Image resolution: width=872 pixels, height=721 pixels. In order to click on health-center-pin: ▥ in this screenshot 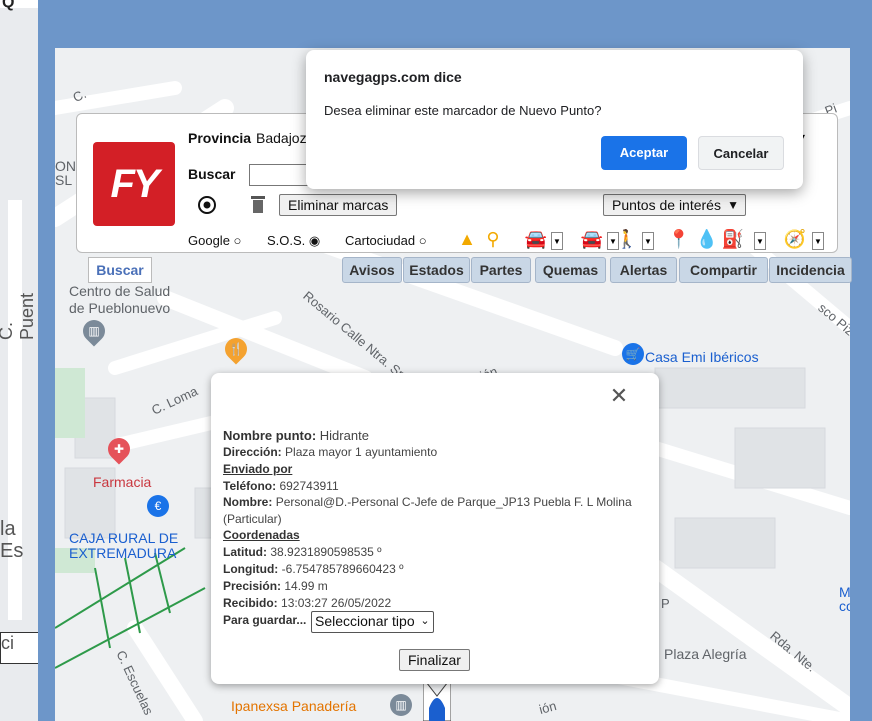, I will do `click(94, 331)`.